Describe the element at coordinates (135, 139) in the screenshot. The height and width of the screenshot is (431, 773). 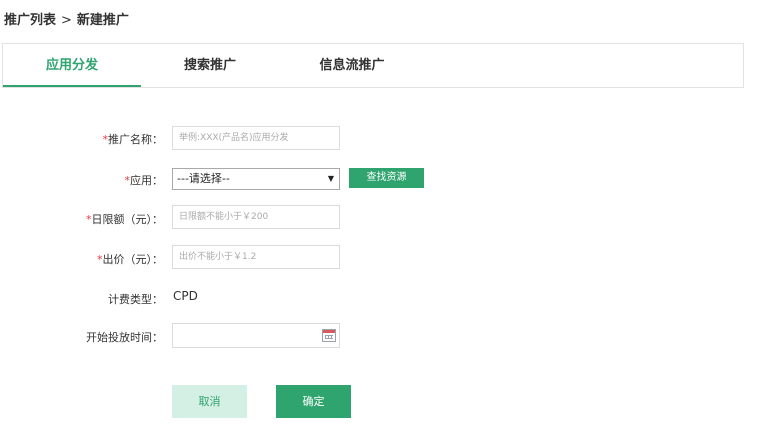
I see `name-label-text: 推广名称：` at that location.